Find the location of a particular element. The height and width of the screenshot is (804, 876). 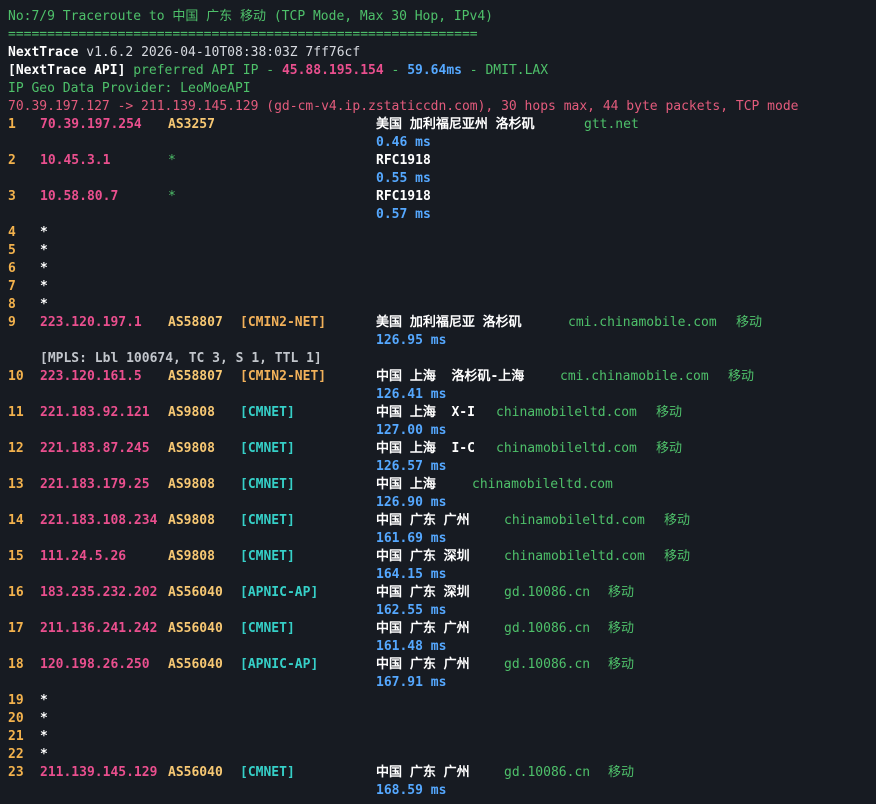

api-dash-1: - is located at coordinates (395, 70).